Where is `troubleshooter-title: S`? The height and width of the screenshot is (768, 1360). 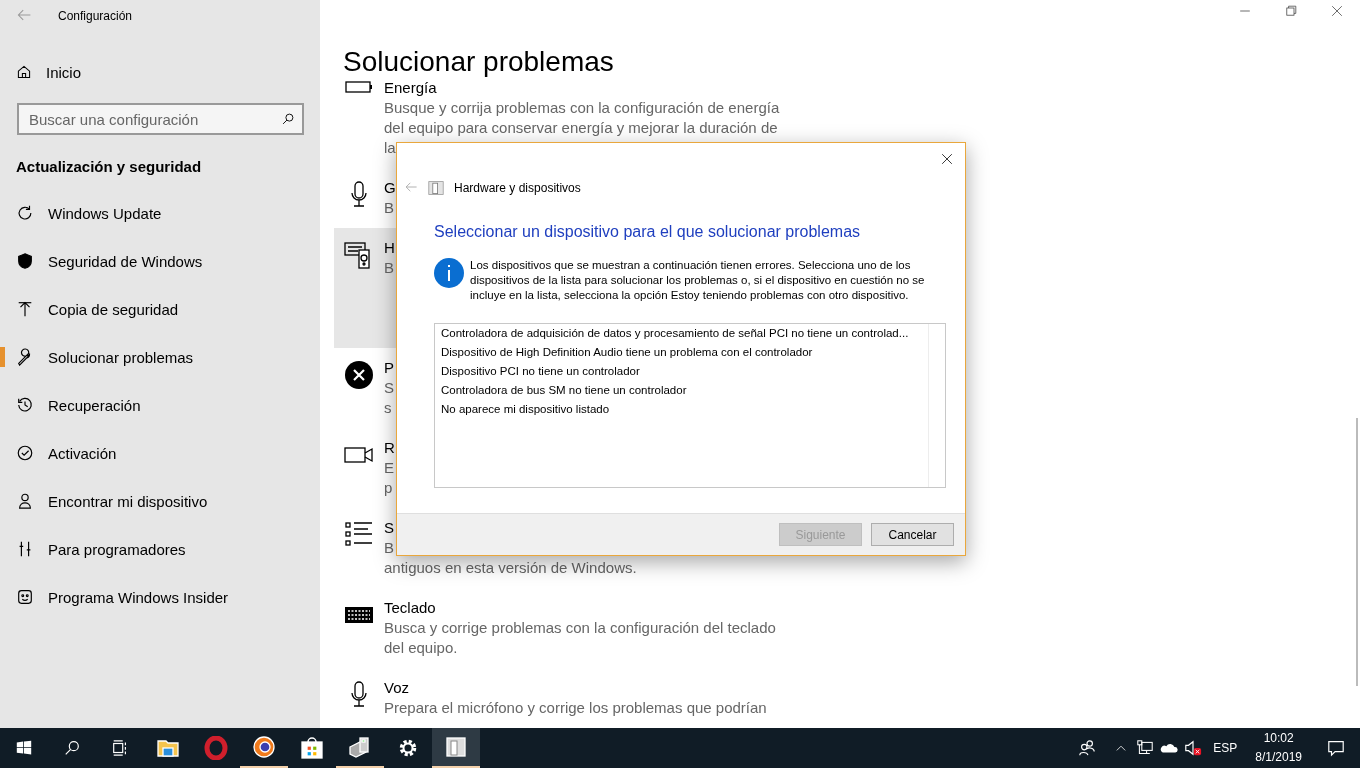
troubleshooter-title: S is located at coordinates (389, 528).